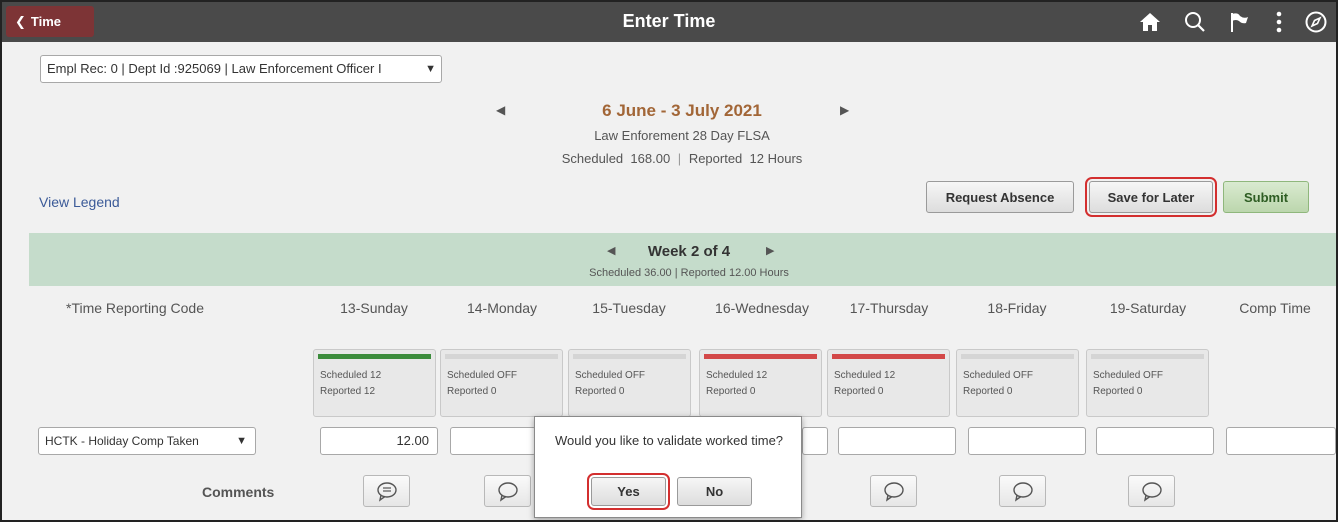  I want to click on hours-input-thursday, so click(897, 441).